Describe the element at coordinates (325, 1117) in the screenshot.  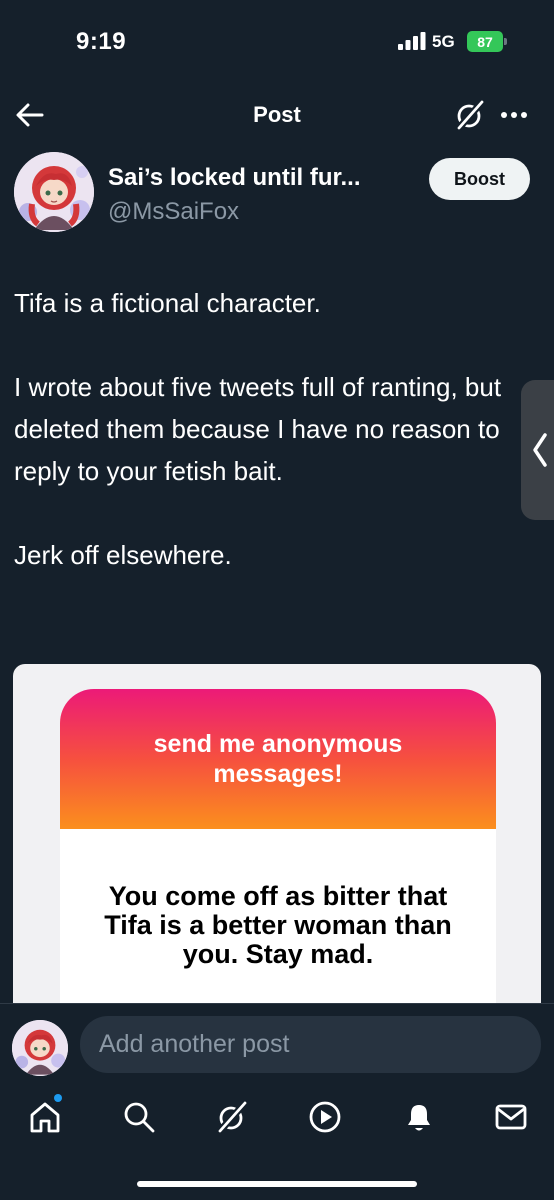
I see `video-icon` at that location.